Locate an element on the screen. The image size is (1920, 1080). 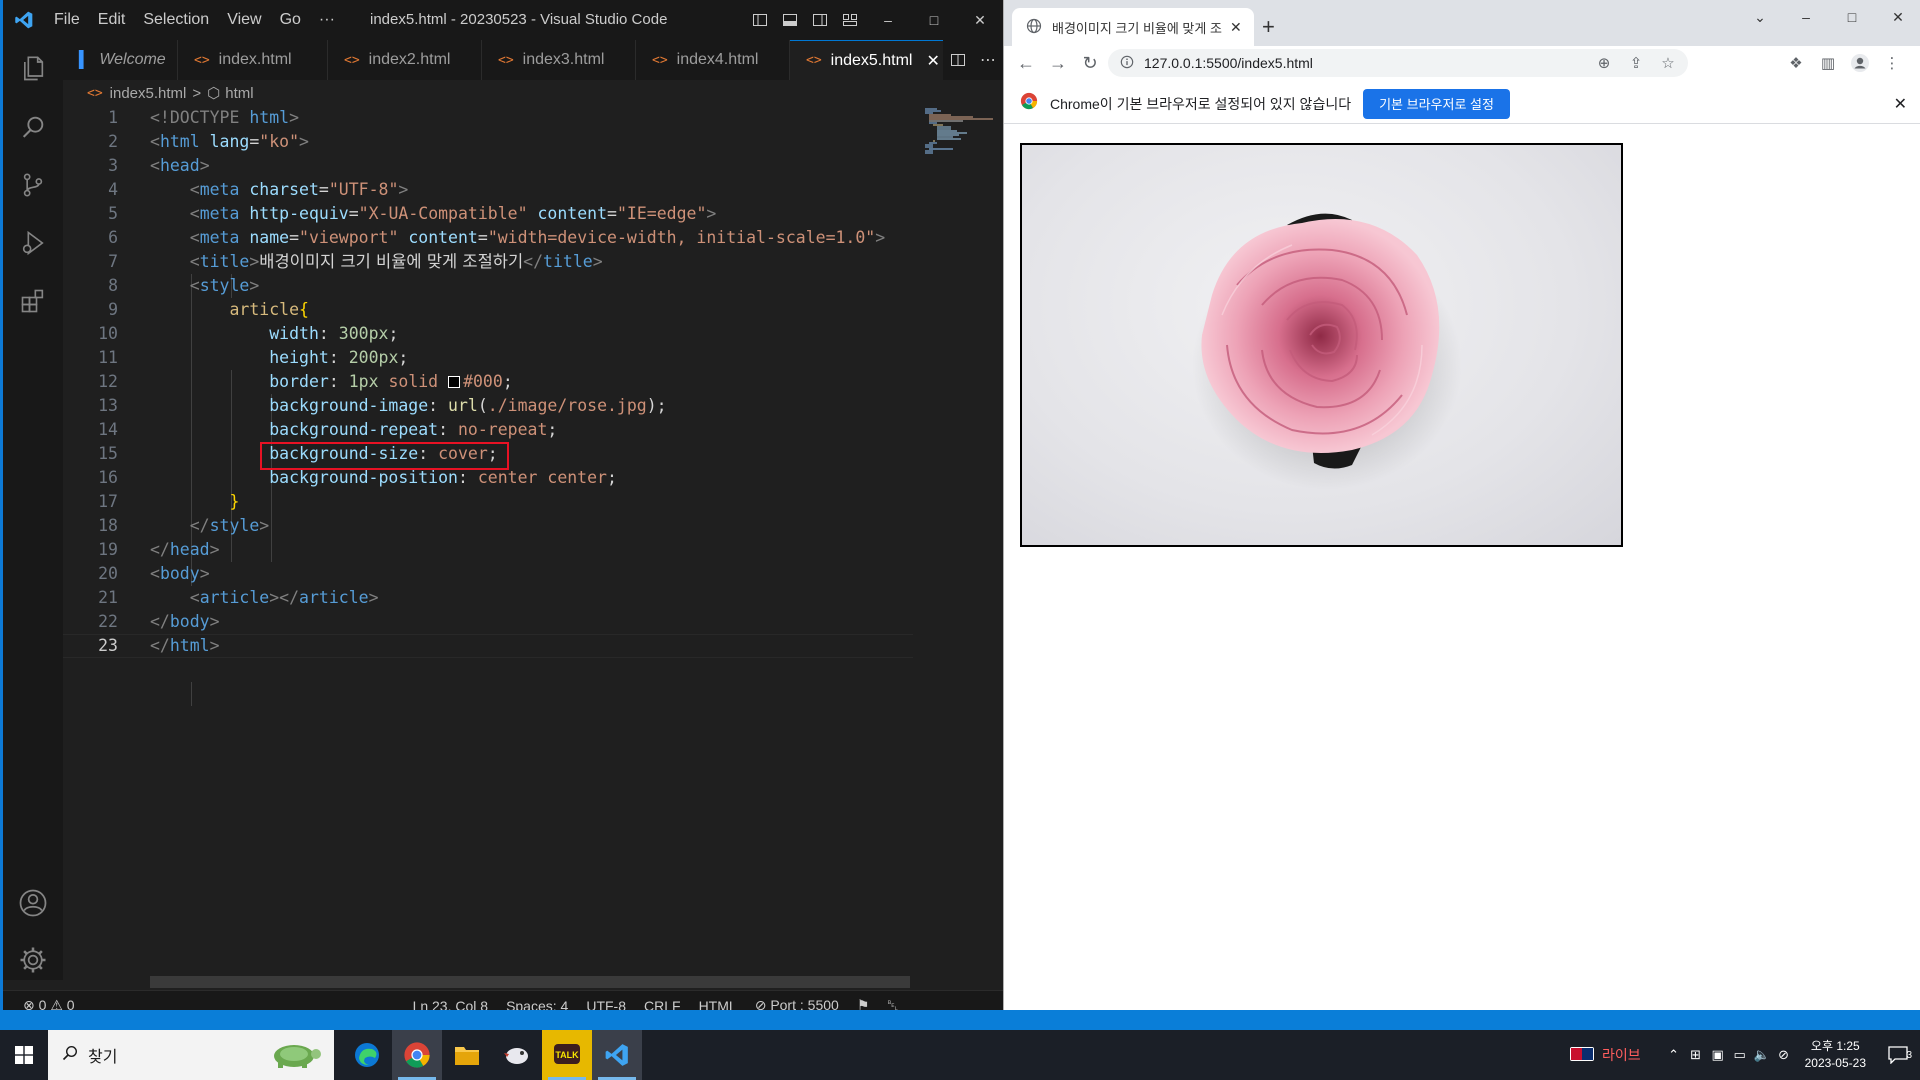
breadcrumb-symbol: html is located at coordinates (239, 93).